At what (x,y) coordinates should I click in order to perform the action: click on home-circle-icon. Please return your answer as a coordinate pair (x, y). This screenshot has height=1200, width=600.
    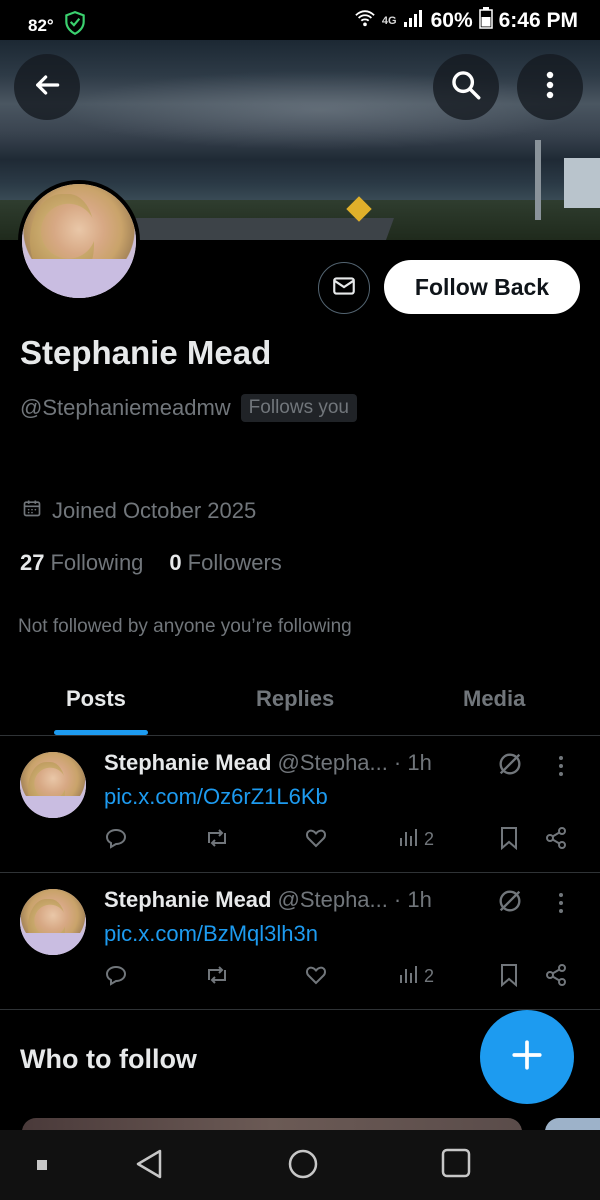
    Looking at the image, I should click on (303, 1166).